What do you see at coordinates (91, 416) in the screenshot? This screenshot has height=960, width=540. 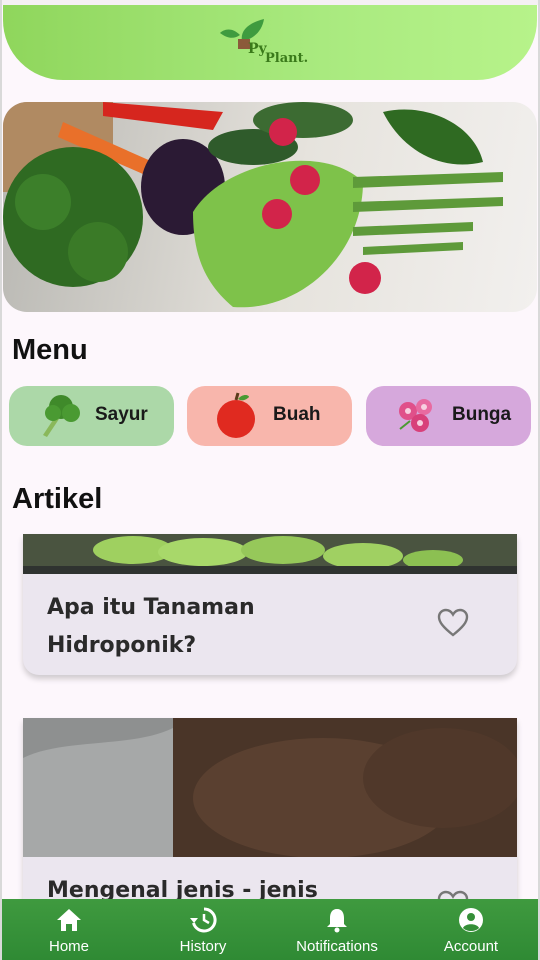 I see `menu-sayur-button: Sayur` at bounding box center [91, 416].